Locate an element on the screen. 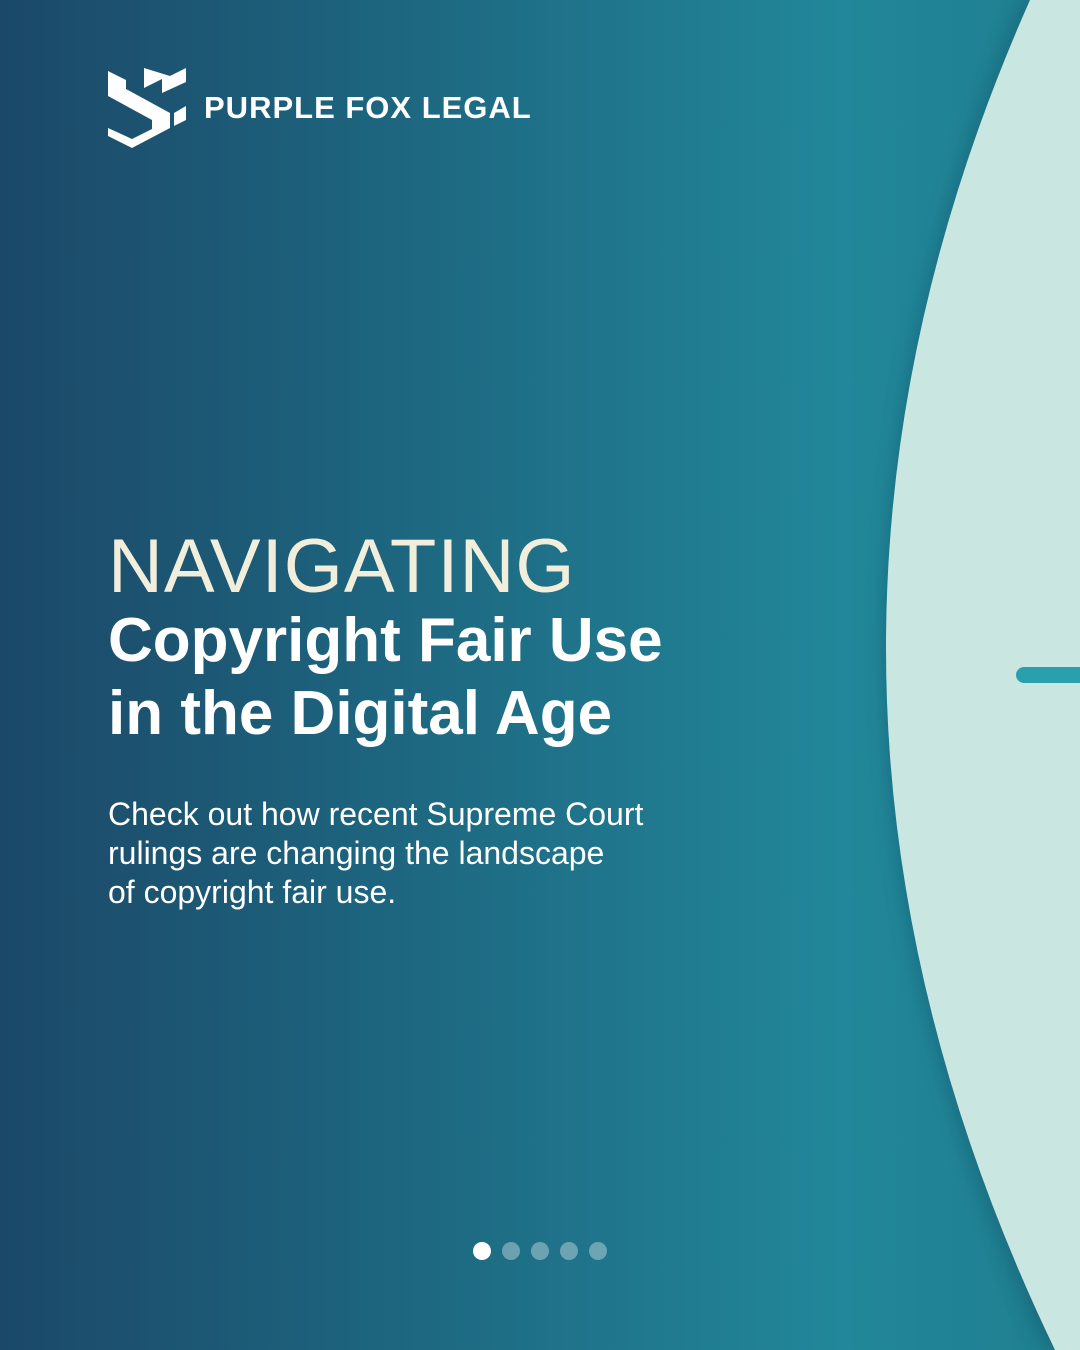 This screenshot has width=1080, height=1350. headline-eyebrow: NAVIGATING is located at coordinates (342, 566).